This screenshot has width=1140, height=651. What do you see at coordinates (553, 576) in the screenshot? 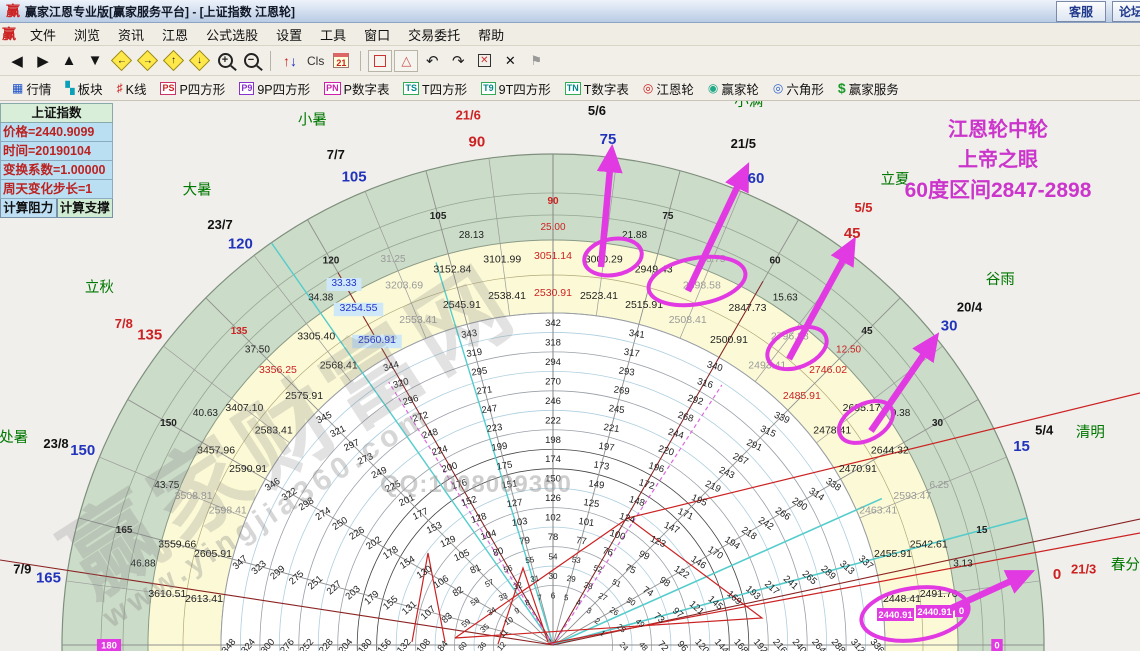
I see `ring-integer-value: 30` at bounding box center [553, 576].